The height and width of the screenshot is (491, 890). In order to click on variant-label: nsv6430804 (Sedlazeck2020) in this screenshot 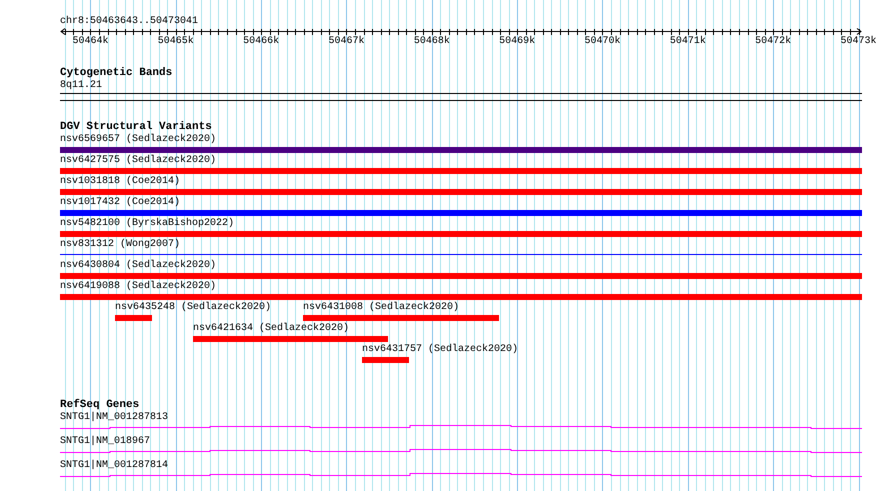, I will do `click(138, 265)`.